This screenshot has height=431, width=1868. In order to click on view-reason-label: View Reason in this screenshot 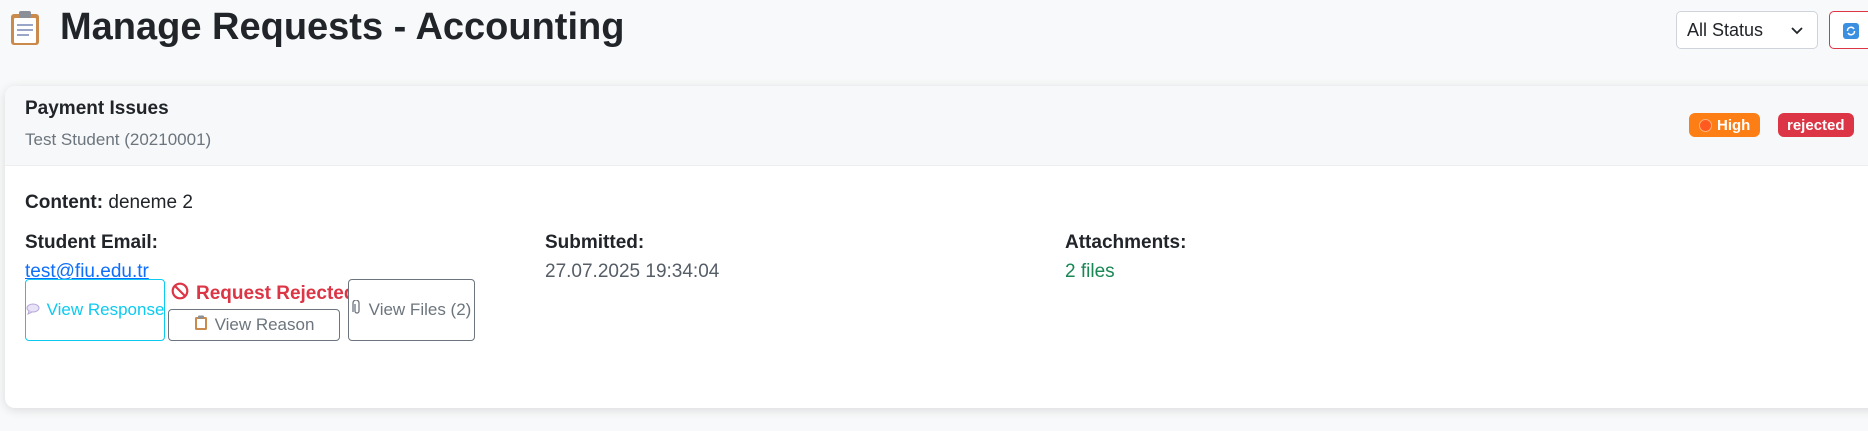, I will do `click(264, 324)`.